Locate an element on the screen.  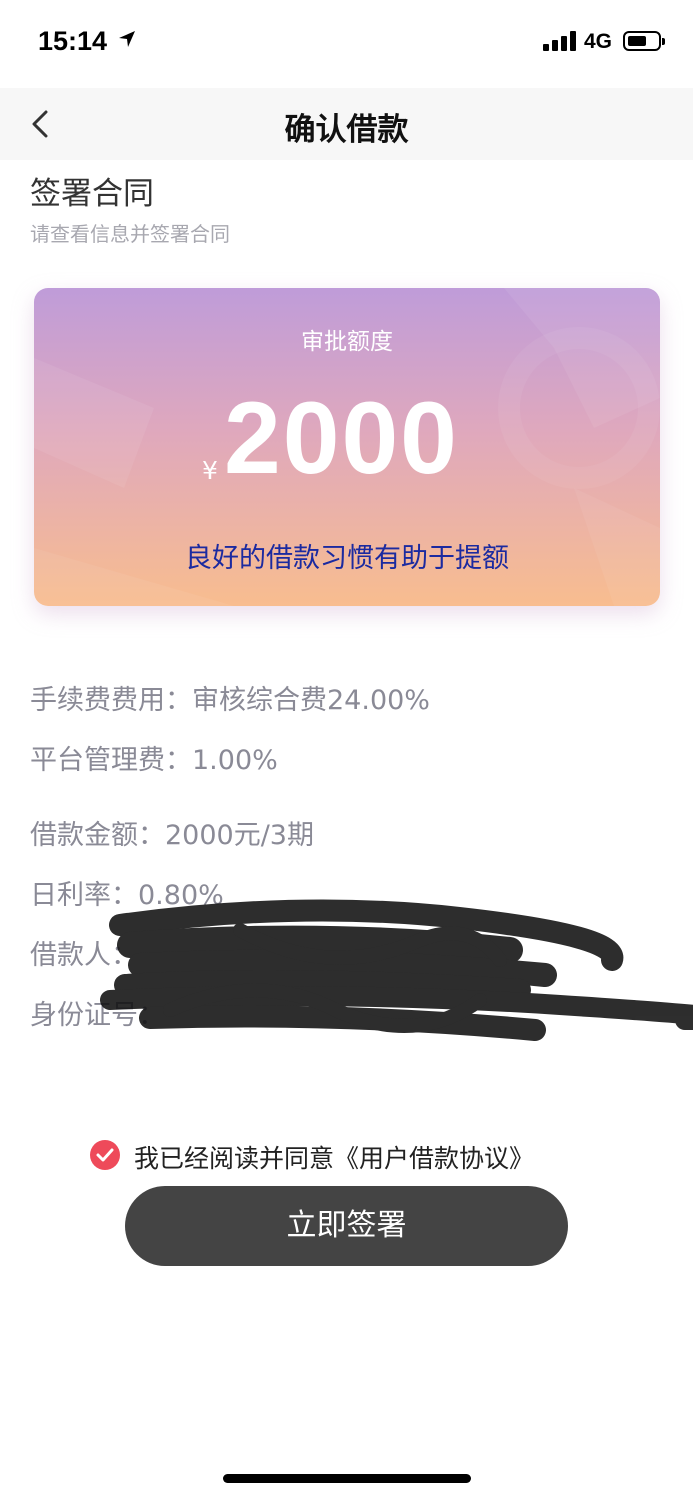
redaction-scribble is located at coordinates (396, 970).